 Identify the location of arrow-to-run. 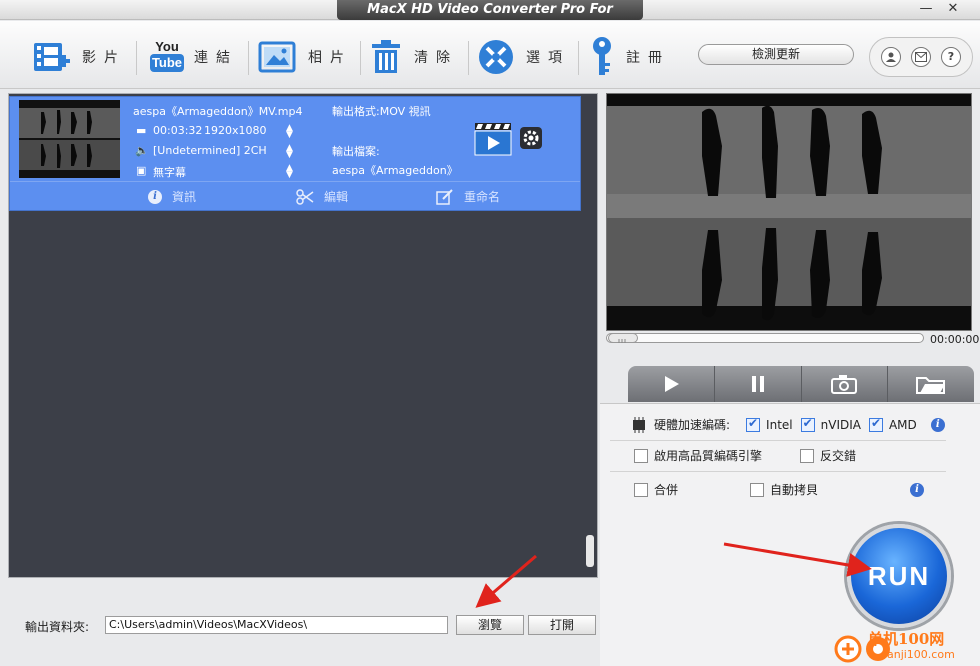
(797, 559).